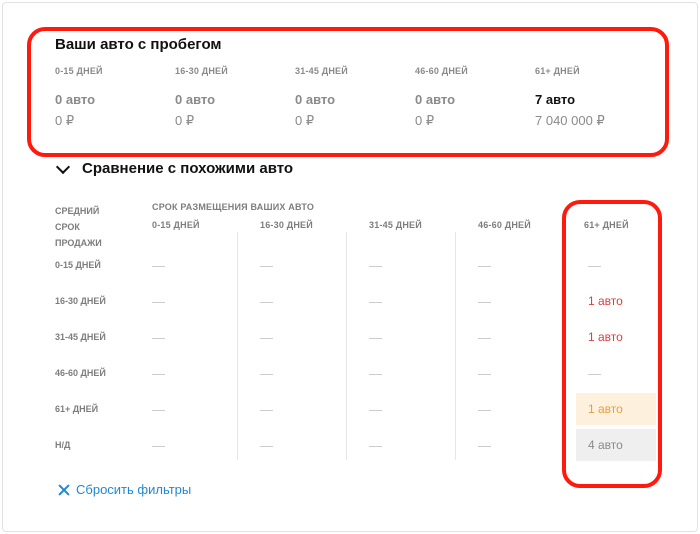 This screenshot has width=700, height=534. What do you see at coordinates (504, 225) in the screenshot?
I see `col-header: 46-60 ДНЕЙ` at bounding box center [504, 225].